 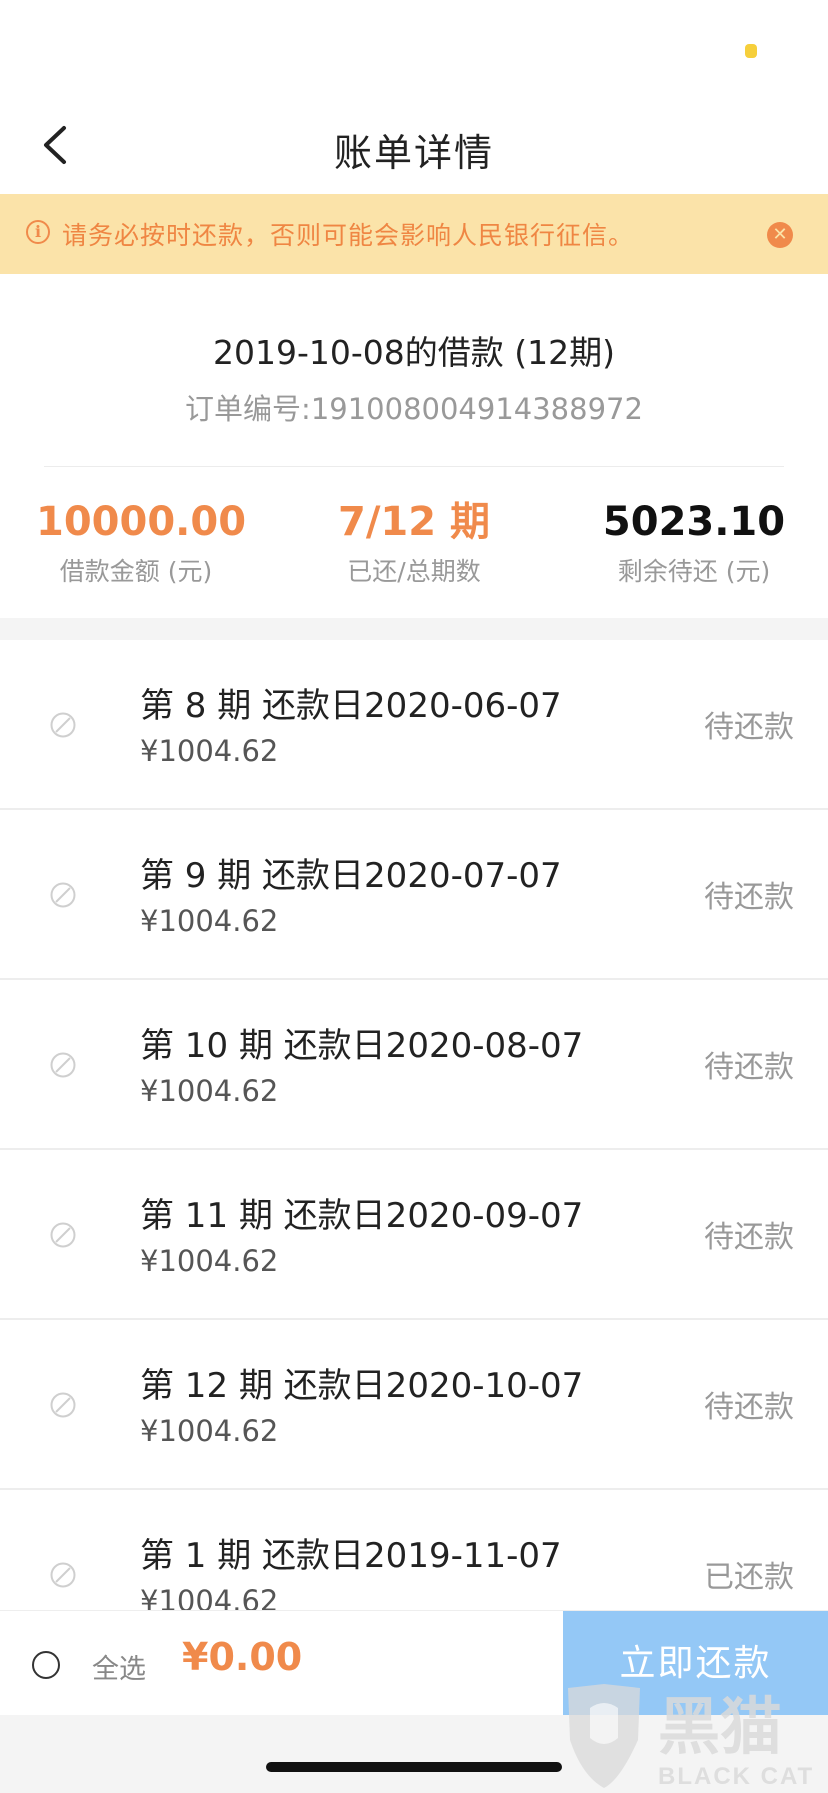 I want to click on stat-value: 5023.10, so click(x=694, y=522).